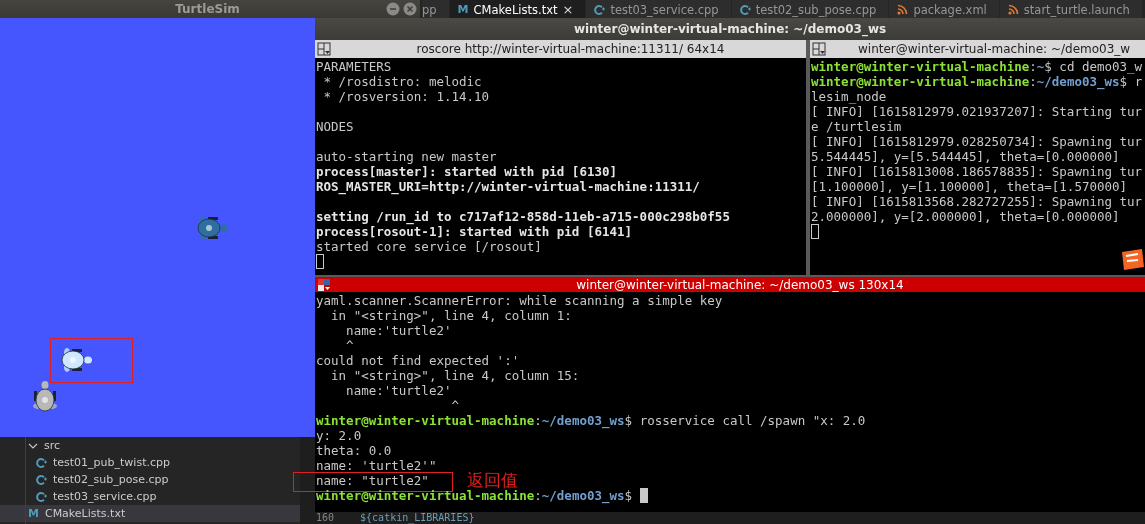 The width and height of the screenshot is (1145, 524). What do you see at coordinates (730, 495) in the screenshot?
I see `terminal-line: winter@winter-virtual-machine:~/demo03_ws$` at bounding box center [730, 495].